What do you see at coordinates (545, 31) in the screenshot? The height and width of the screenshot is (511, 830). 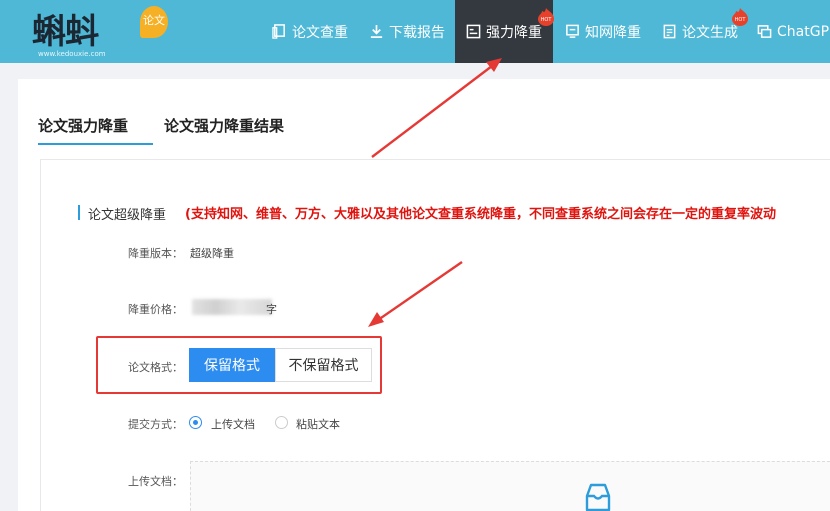 I see `main-nav: 论文查重 下载报告 强力降重 HOT 知网降重 论文生成 HOT ChatGP` at bounding box center [545, 31].